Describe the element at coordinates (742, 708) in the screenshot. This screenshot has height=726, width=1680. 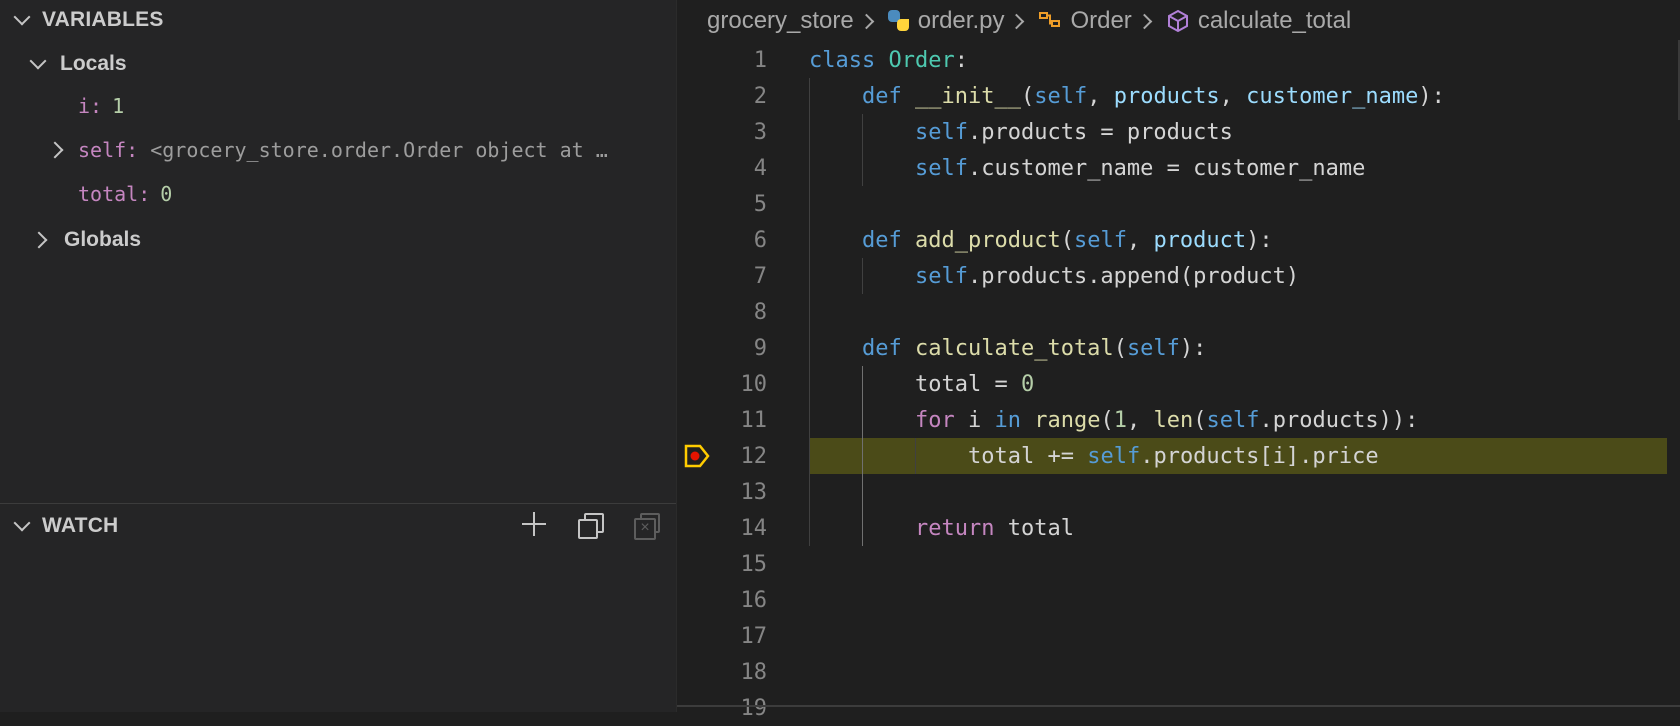
I see `line-number: 19` at that location.